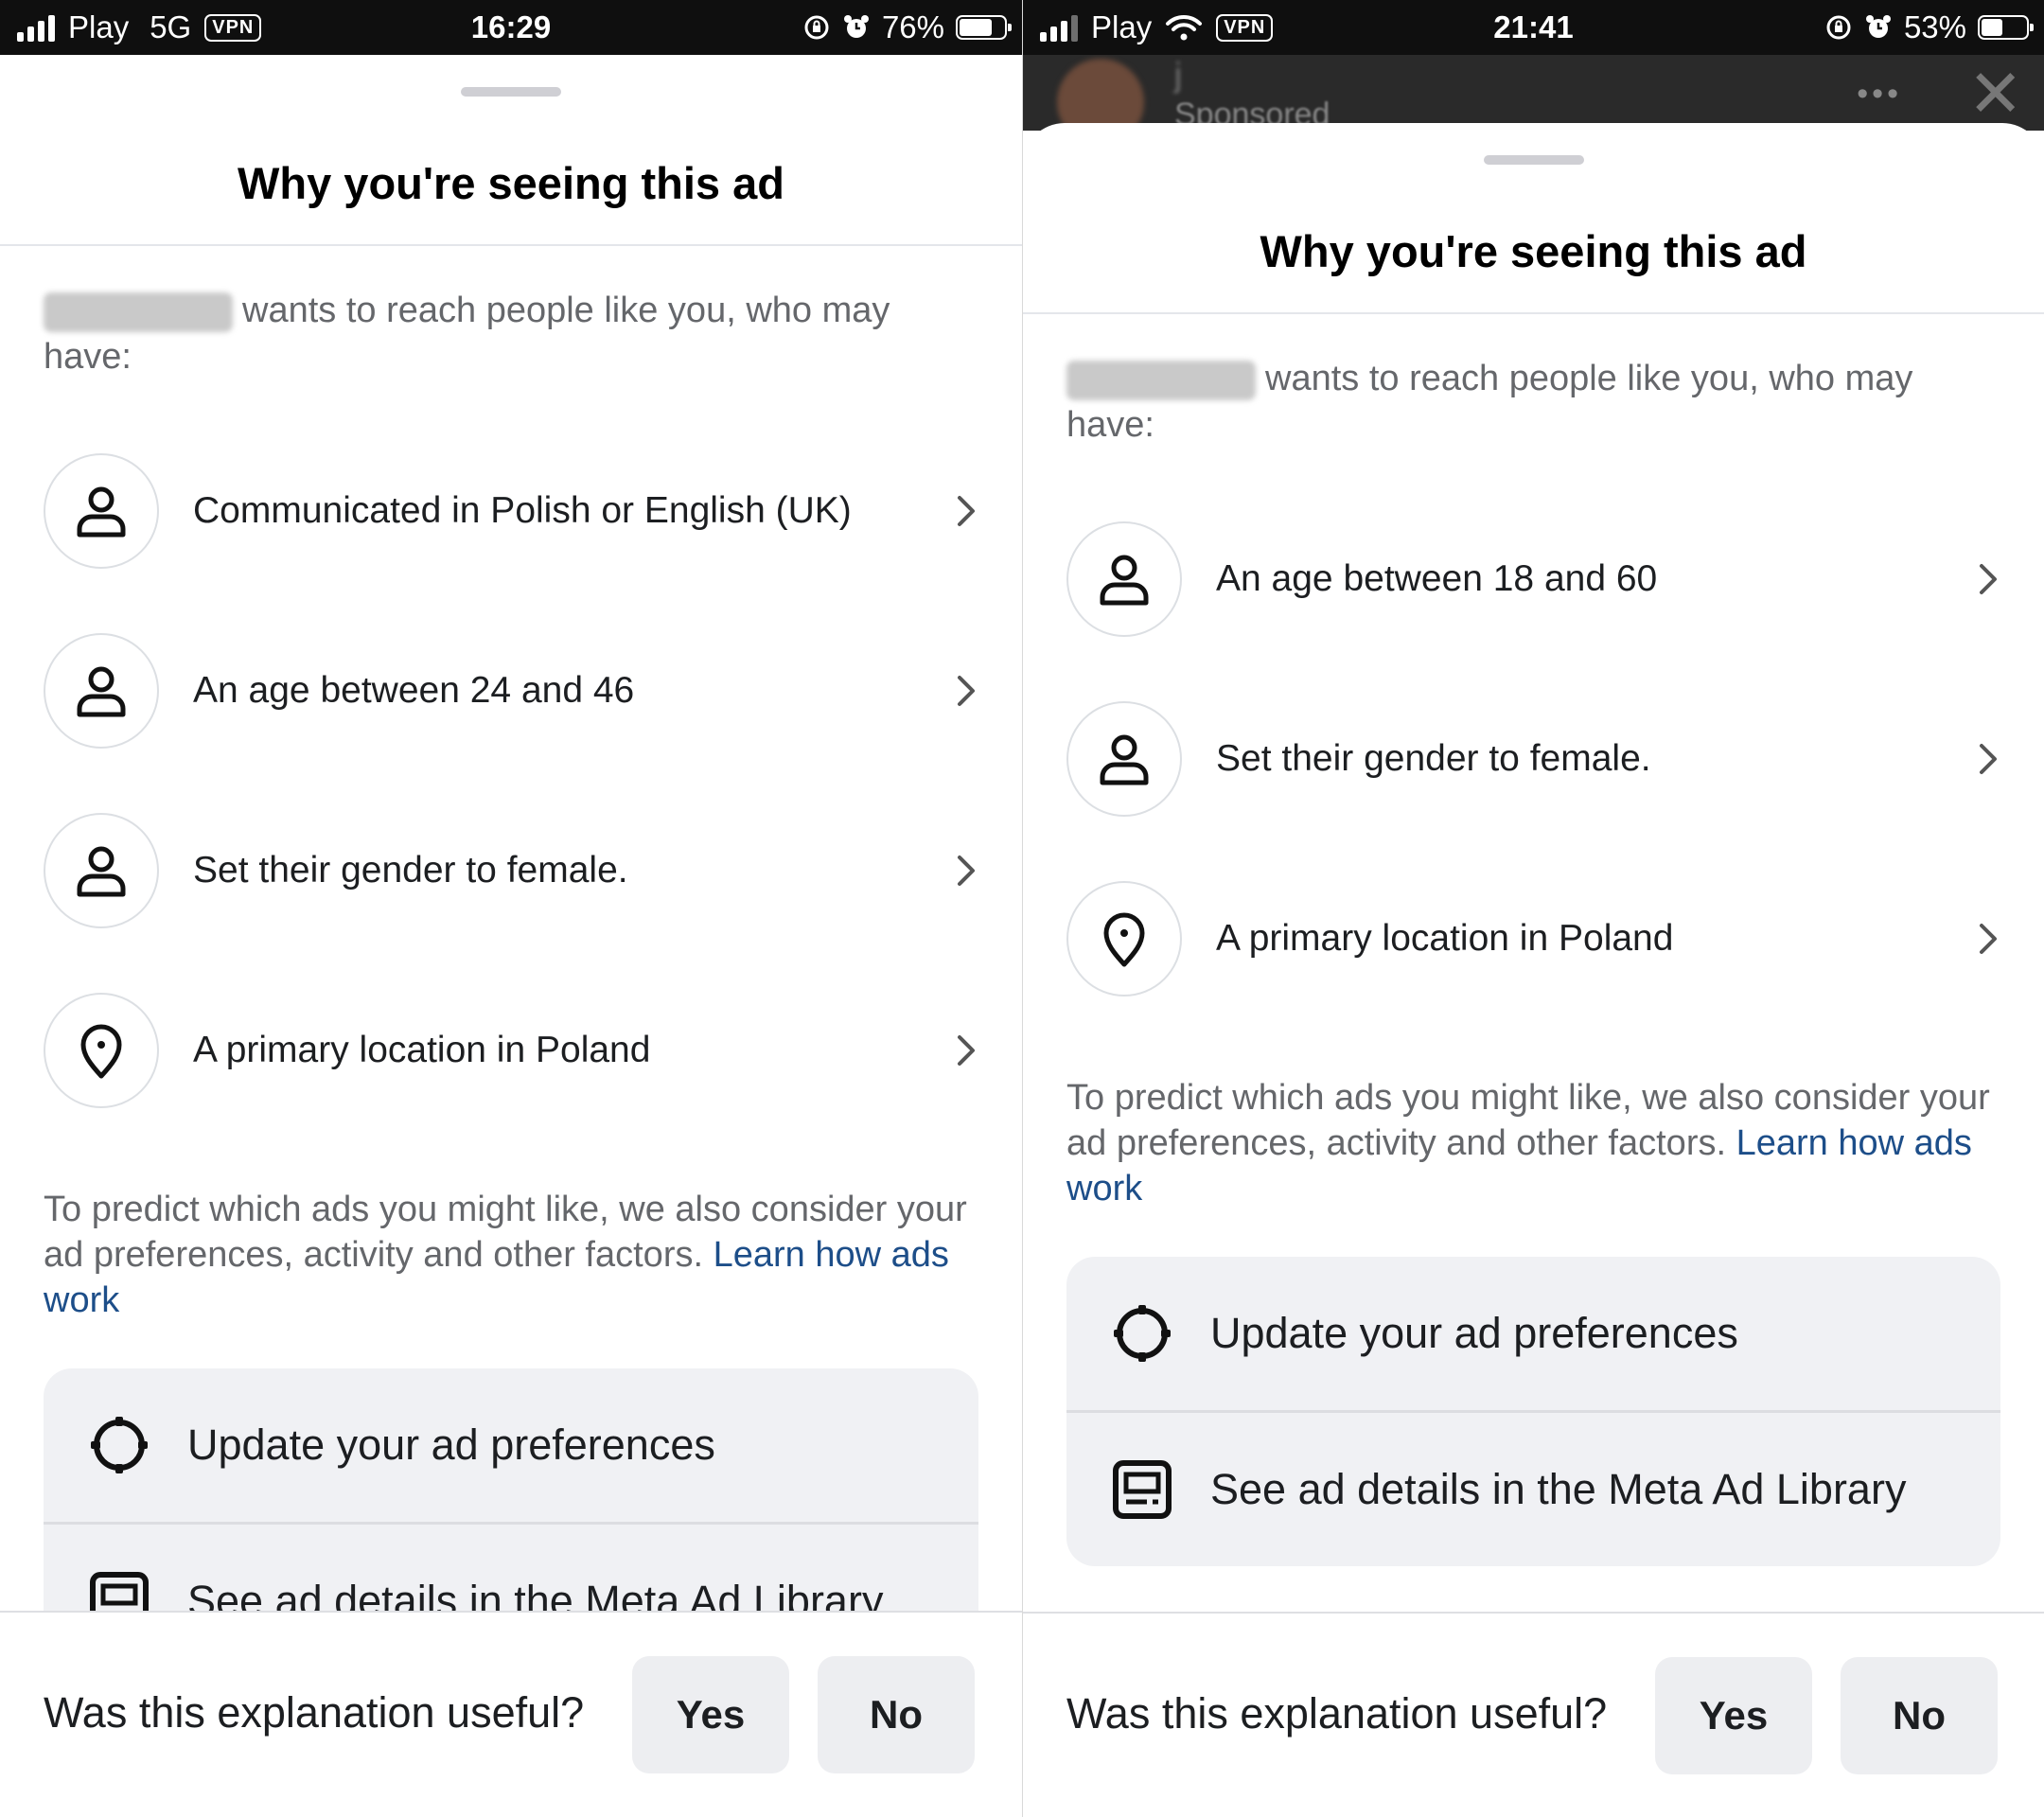  What do you see at coordinates (912, 26) in the screenshot?
I see `battery-percent: 76%` at bounding box center [912, 26].